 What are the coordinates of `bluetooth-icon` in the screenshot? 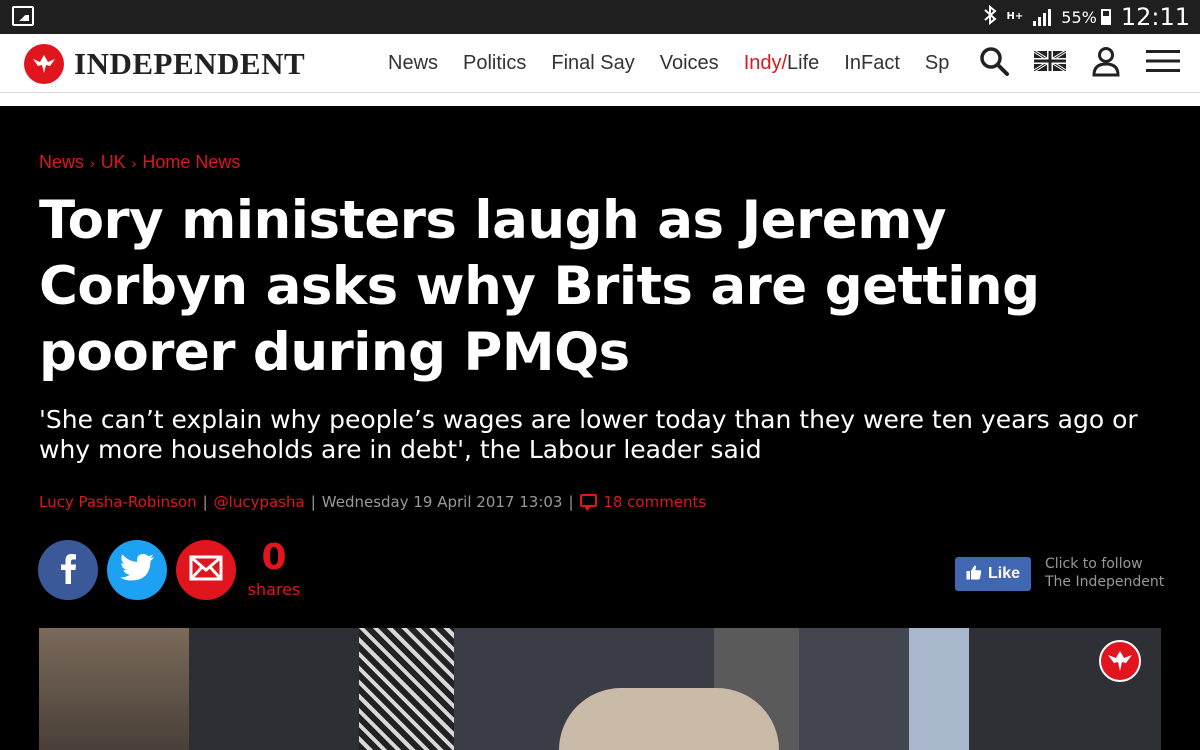 It's located at (990, 17).